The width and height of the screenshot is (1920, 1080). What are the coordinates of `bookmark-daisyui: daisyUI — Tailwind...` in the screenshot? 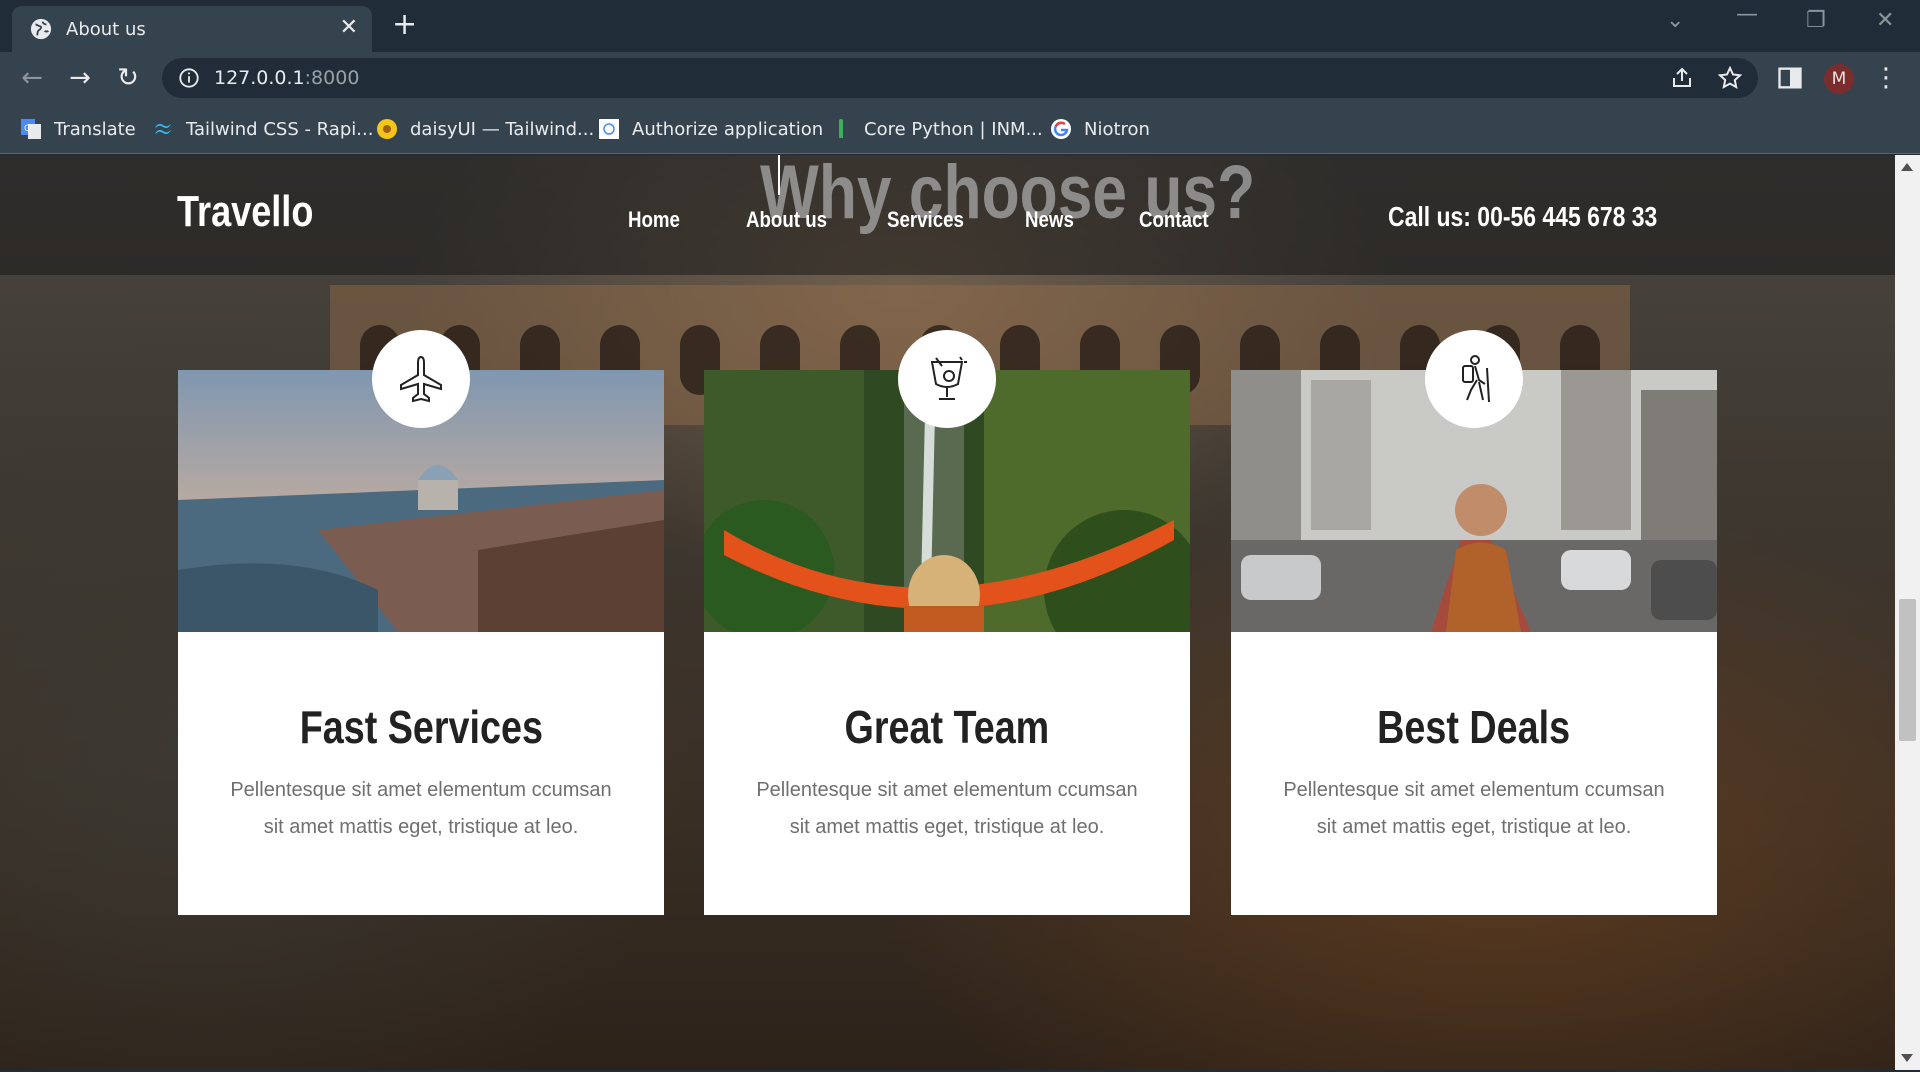 It's located at (485, 129).